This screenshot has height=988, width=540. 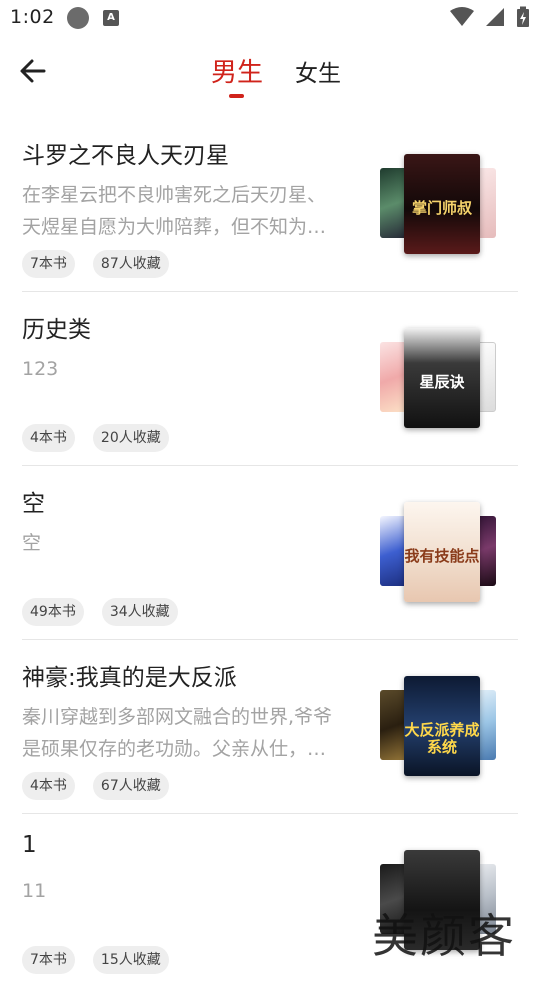 I want to click on cover-stack: 大反派养成系统, so click(x=443, y=726).